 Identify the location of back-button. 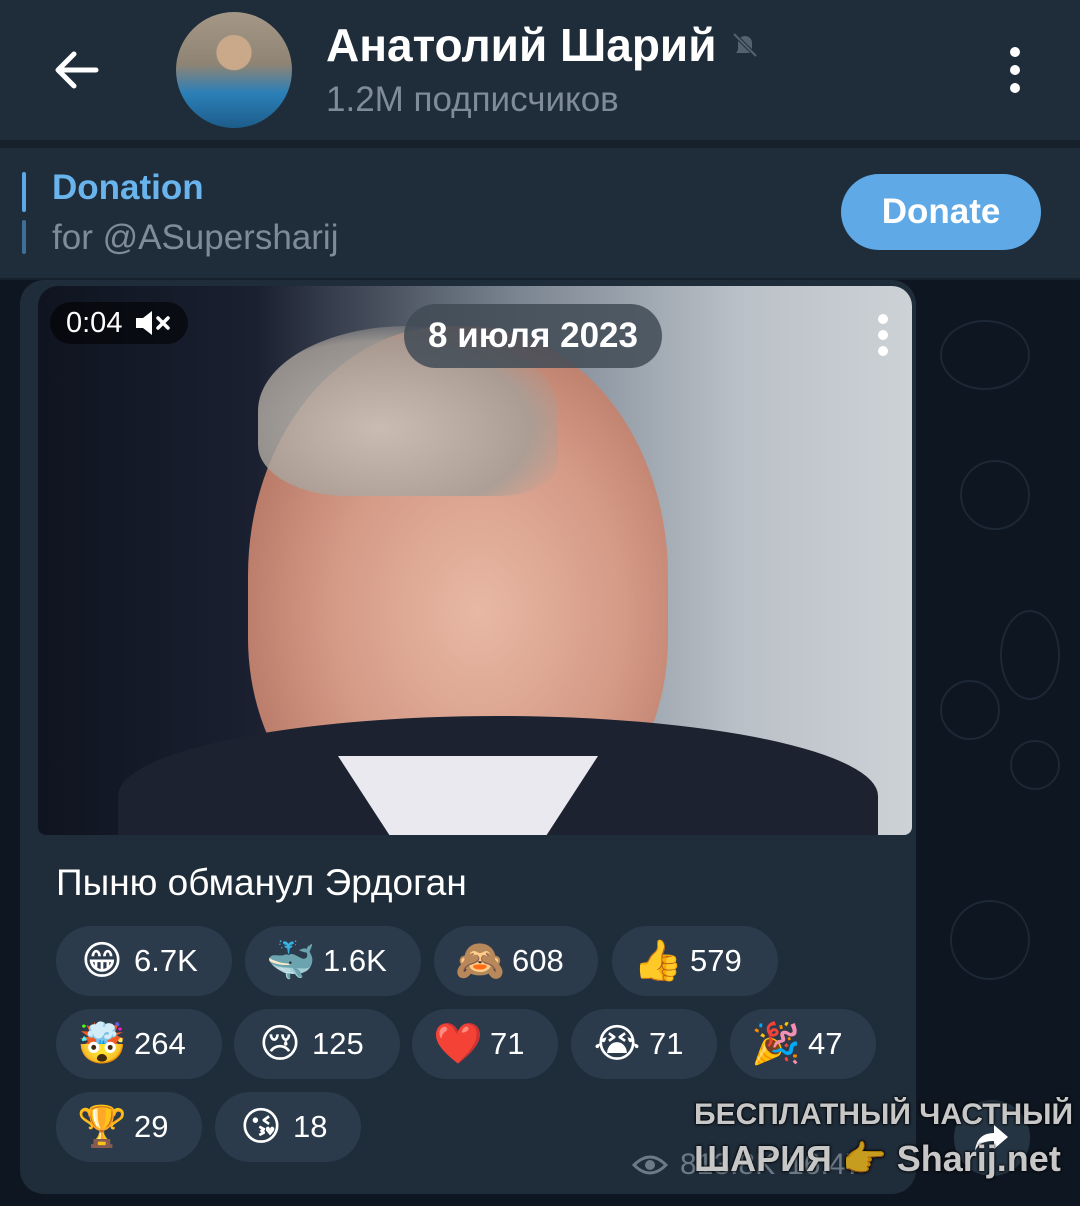
(76, 70).